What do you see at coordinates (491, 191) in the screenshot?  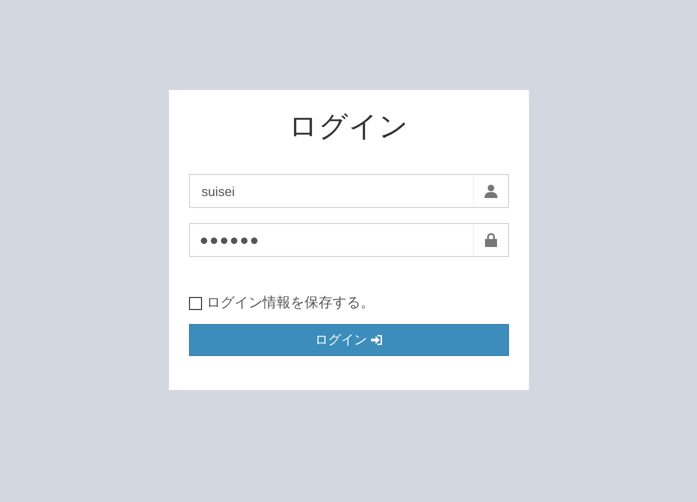 I see `user-icon` at bounding box center [491, 191].